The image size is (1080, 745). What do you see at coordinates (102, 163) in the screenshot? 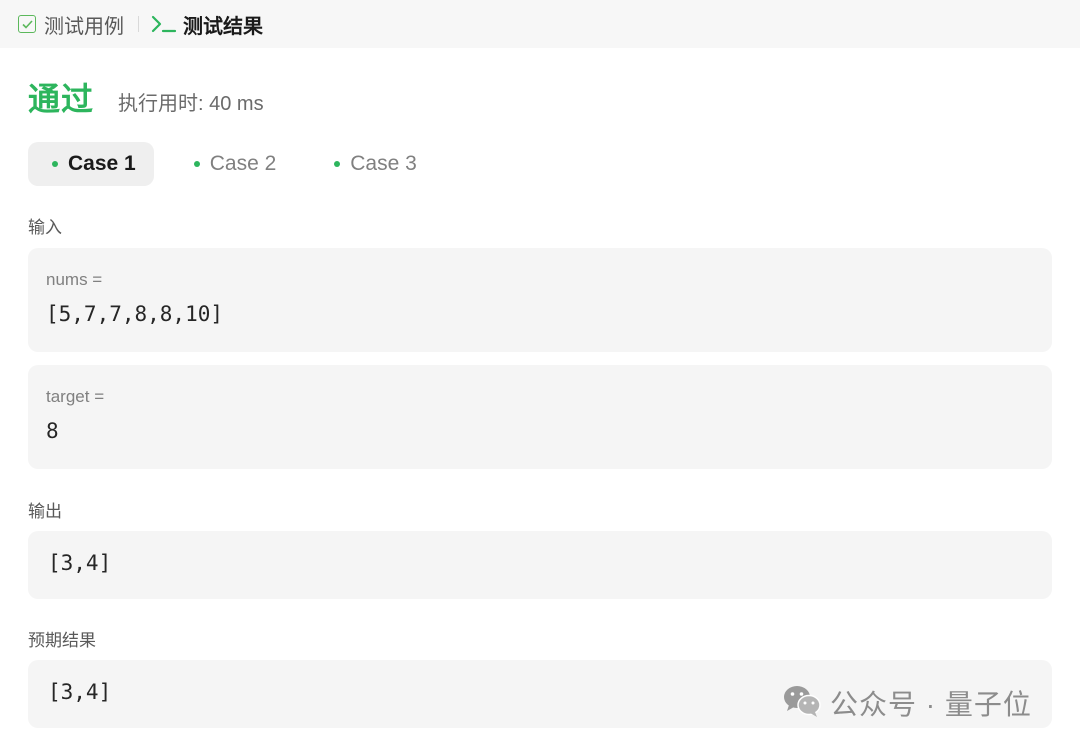
I see `case-tab-label: Case 1` at bounding box center [102, 163].